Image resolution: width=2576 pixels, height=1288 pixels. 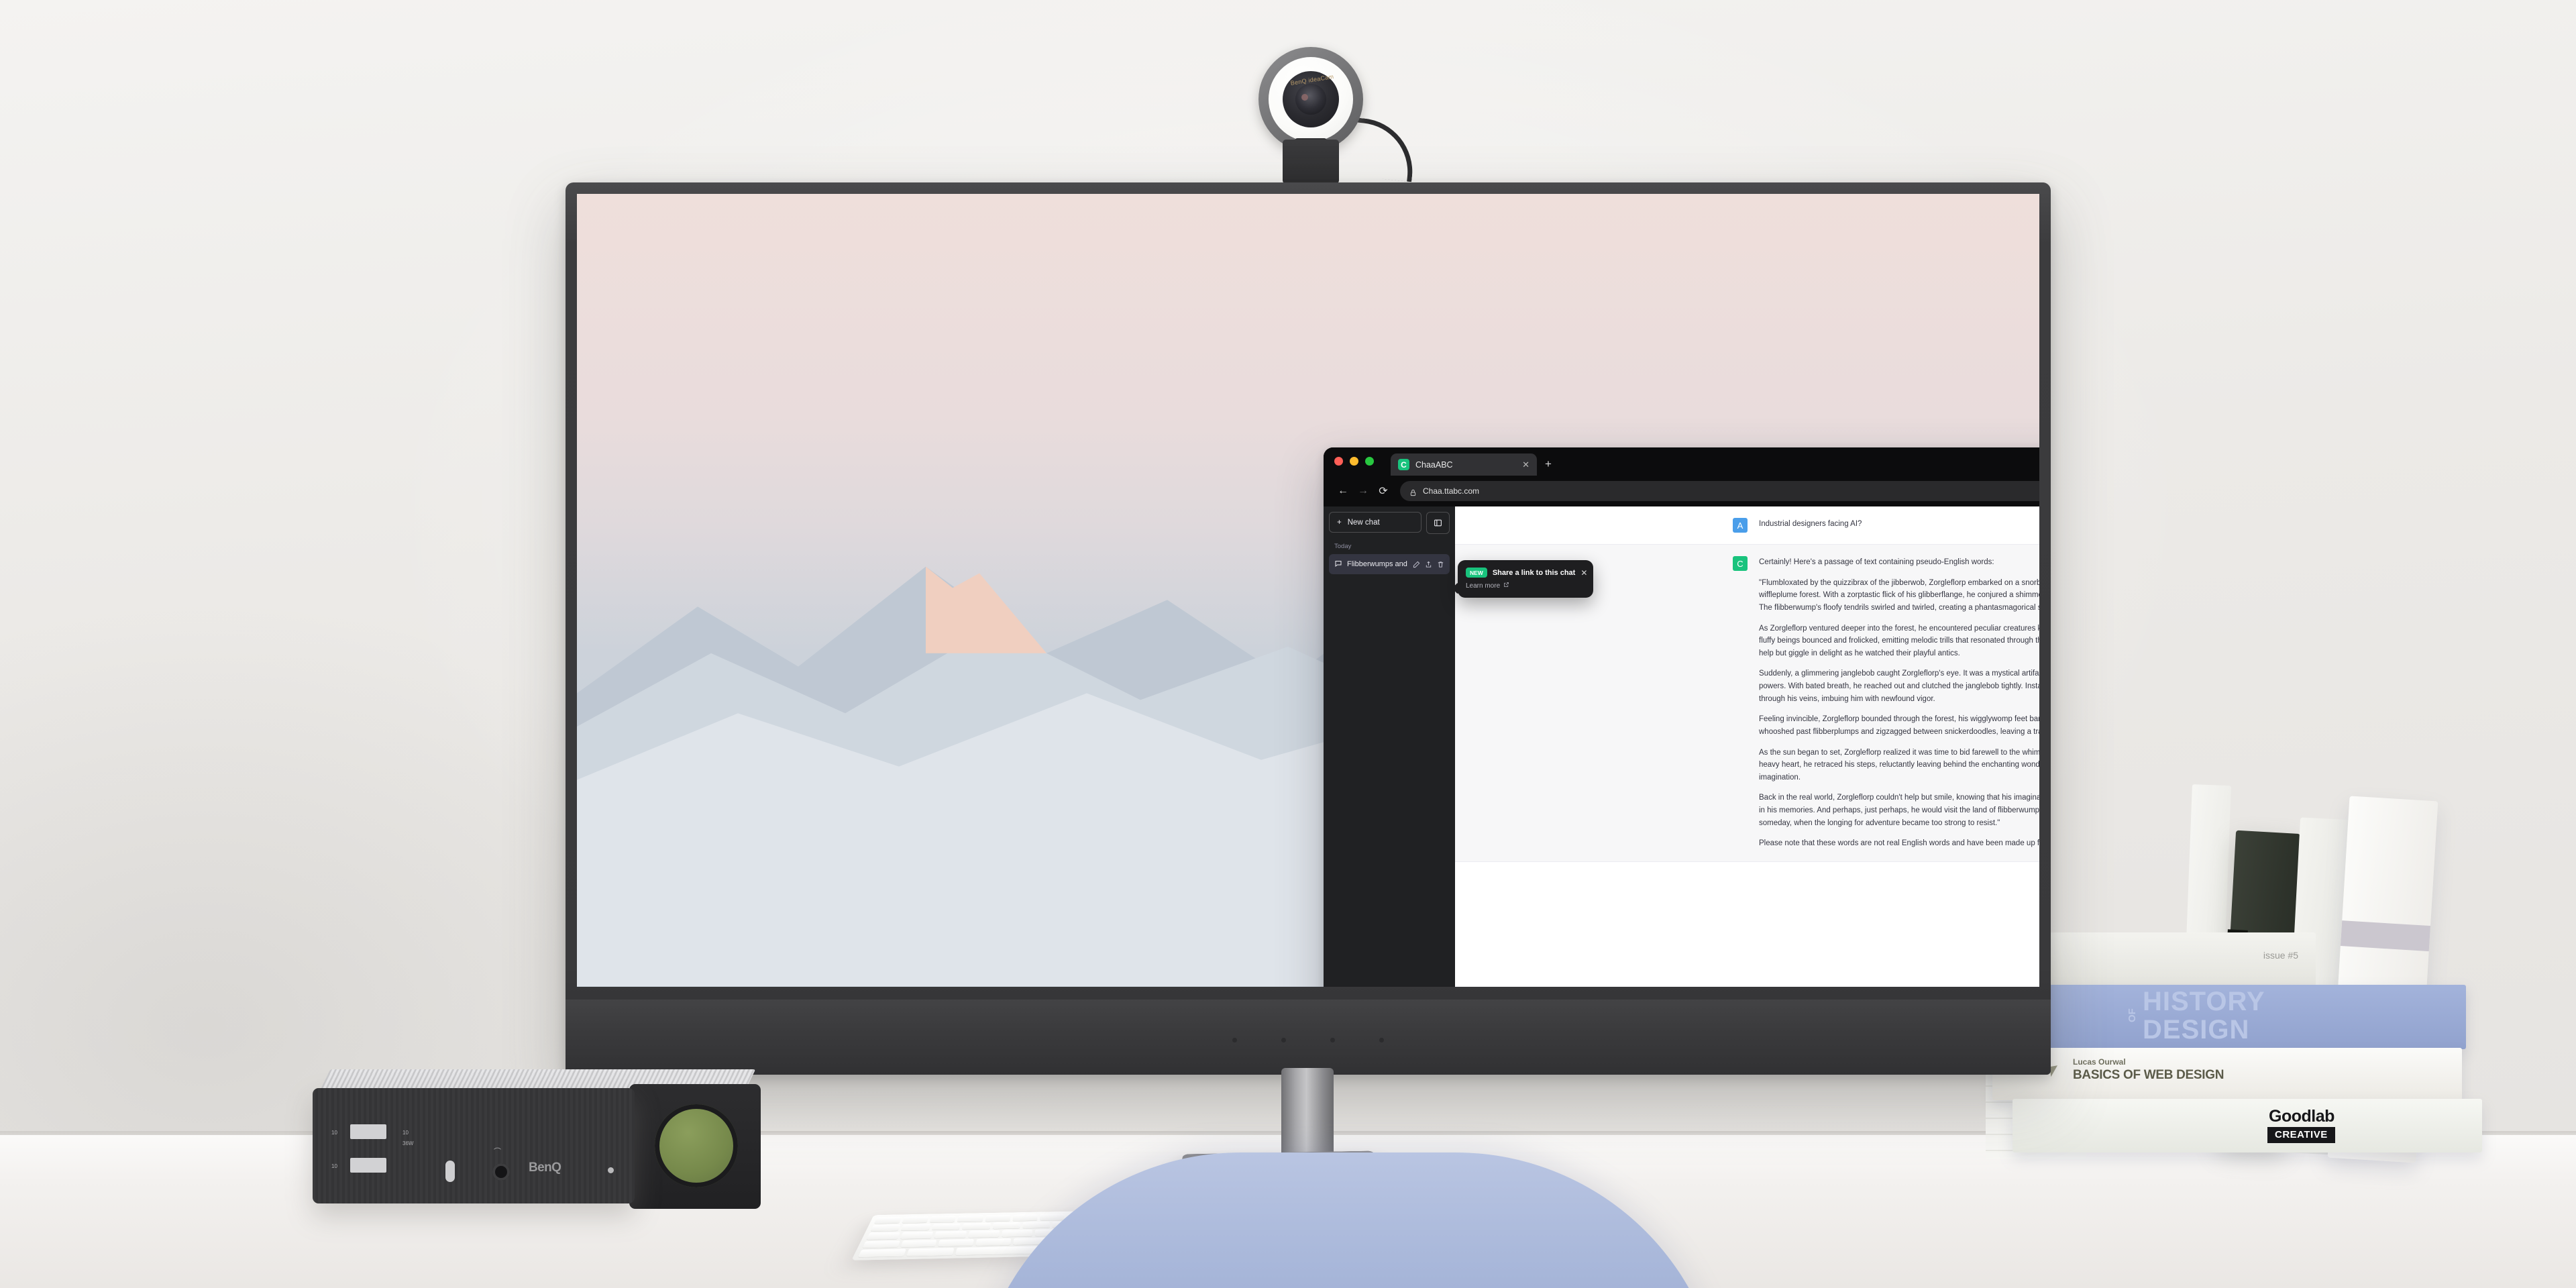 I want to click on trash-icon, so click(x=1440, y=564).